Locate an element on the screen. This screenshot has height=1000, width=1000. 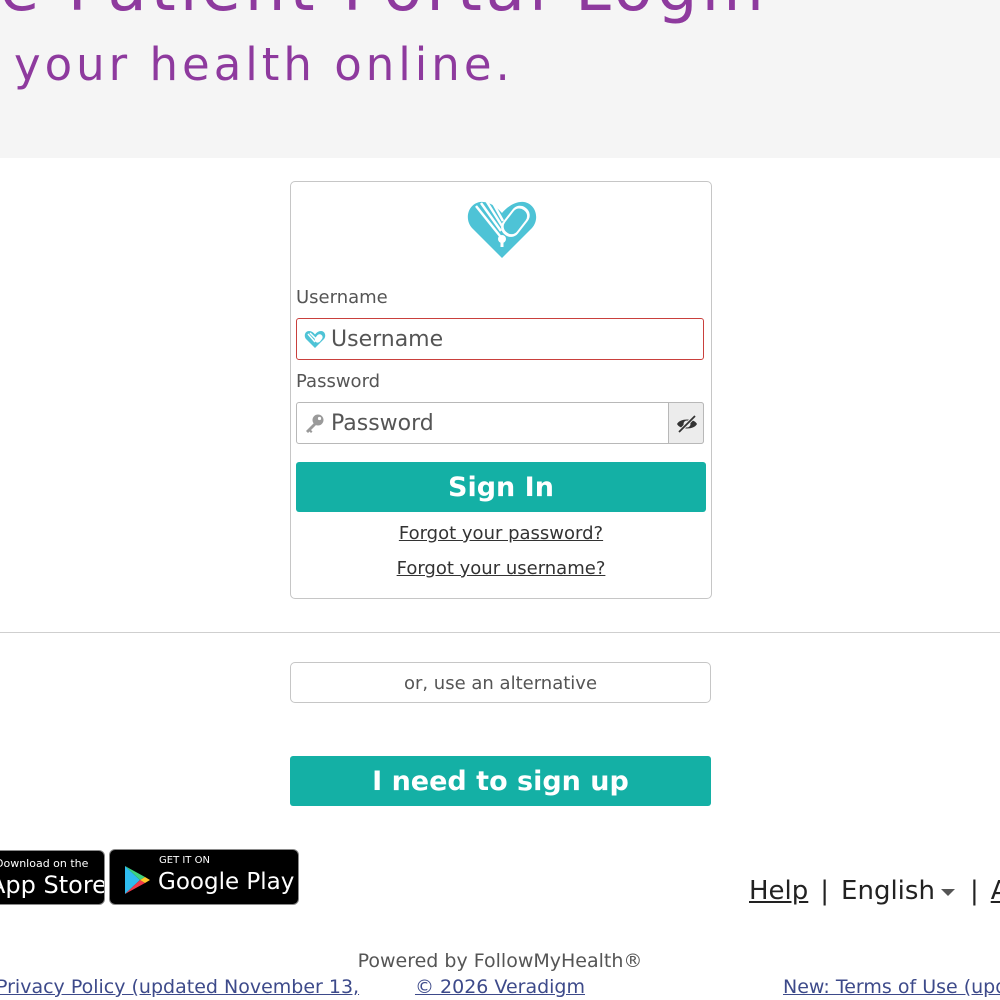
eye-slash-icon is located at coordinates (687, 424).